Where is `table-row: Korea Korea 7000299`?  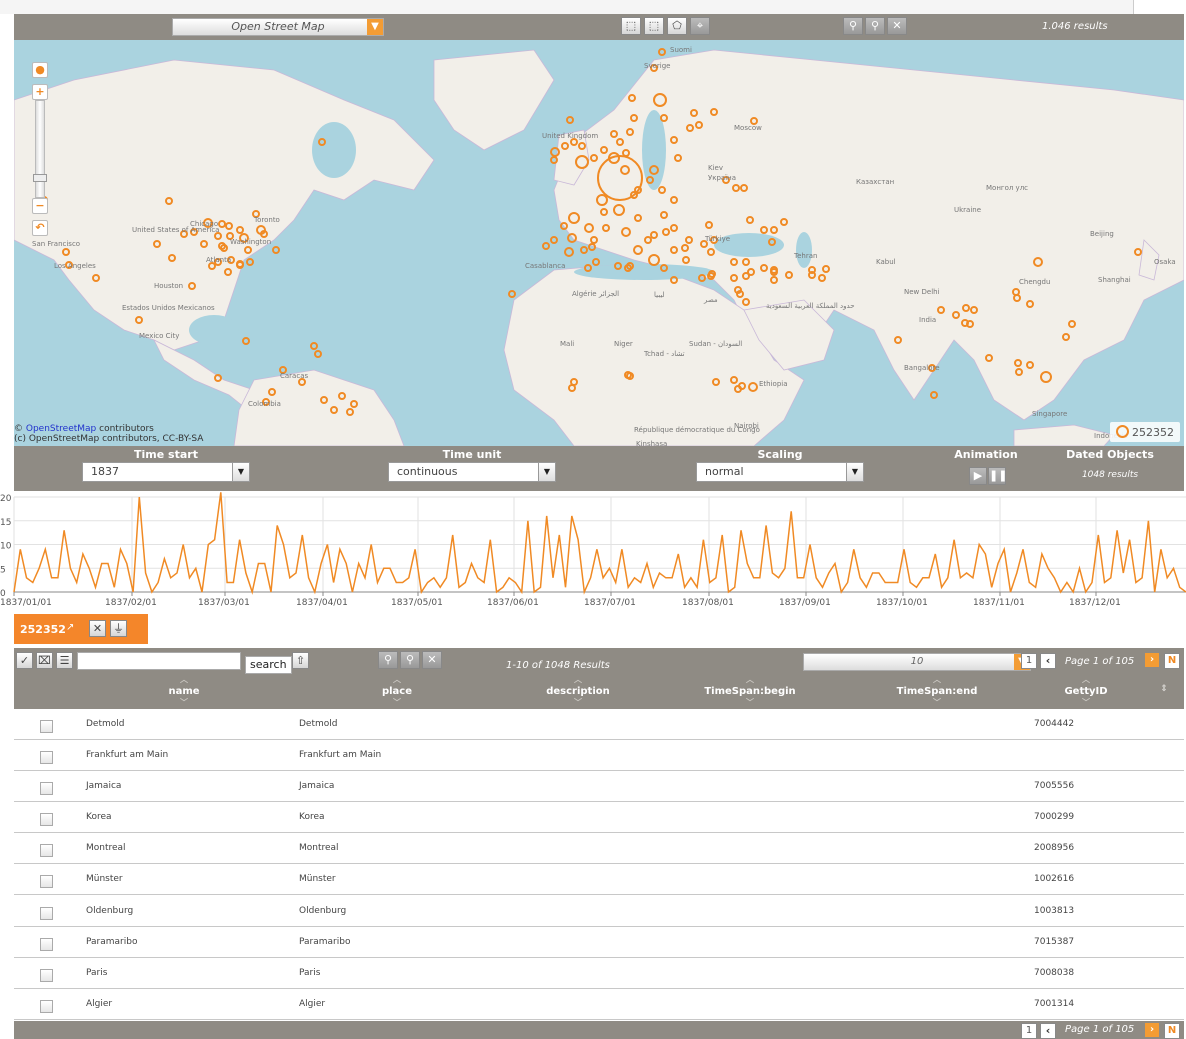
table-row: Korea Korea 7000299 is located at coordinates (599, 817).